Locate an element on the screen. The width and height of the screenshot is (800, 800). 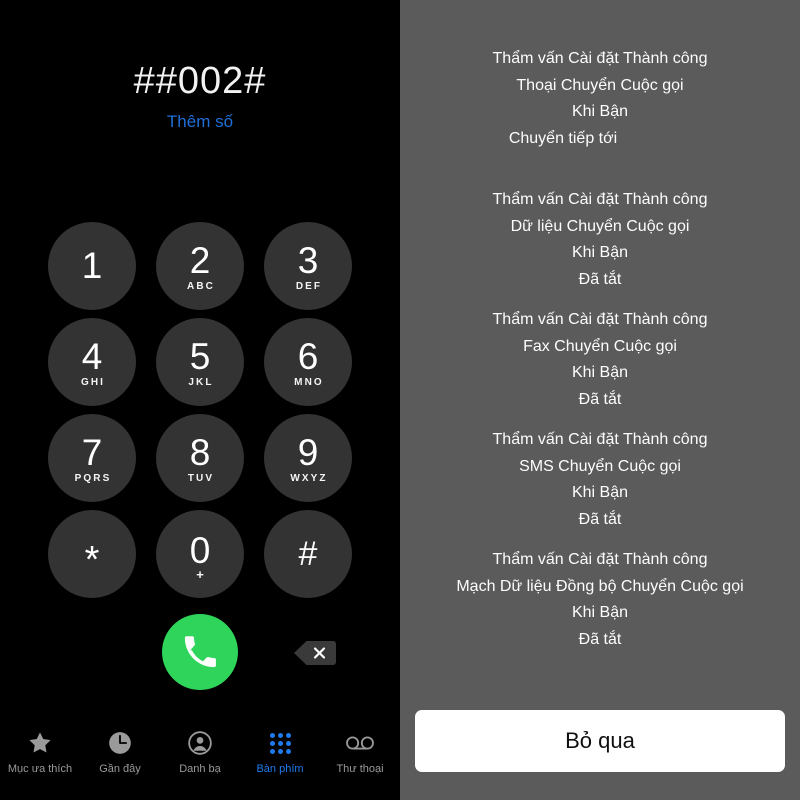
tab-label: Danh bạ is located at coordinates (200, 769).